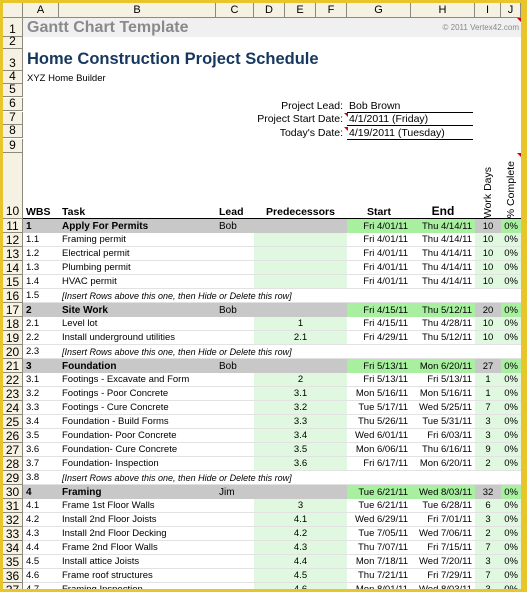 The image size is (527, 592). Describe the element at coordinates (41, 338) in the screenshot. I see `wbs-cell: 2.2` at that location.